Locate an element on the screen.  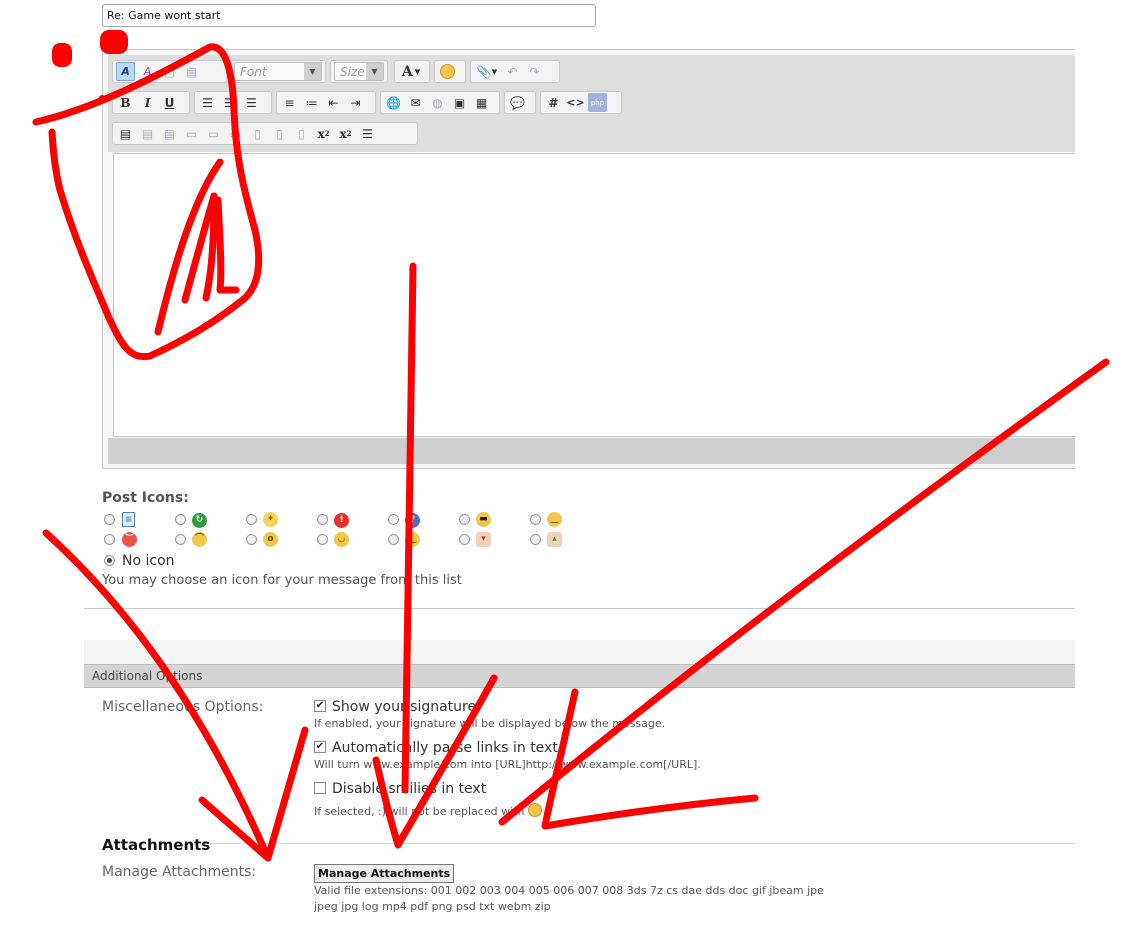
text-color-letter: A is located at coordinates (407, 71).